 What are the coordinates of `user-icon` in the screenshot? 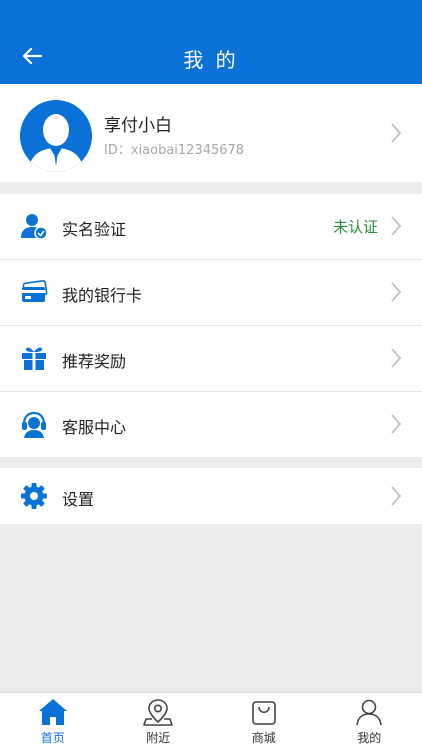 It's located at (369, 712).